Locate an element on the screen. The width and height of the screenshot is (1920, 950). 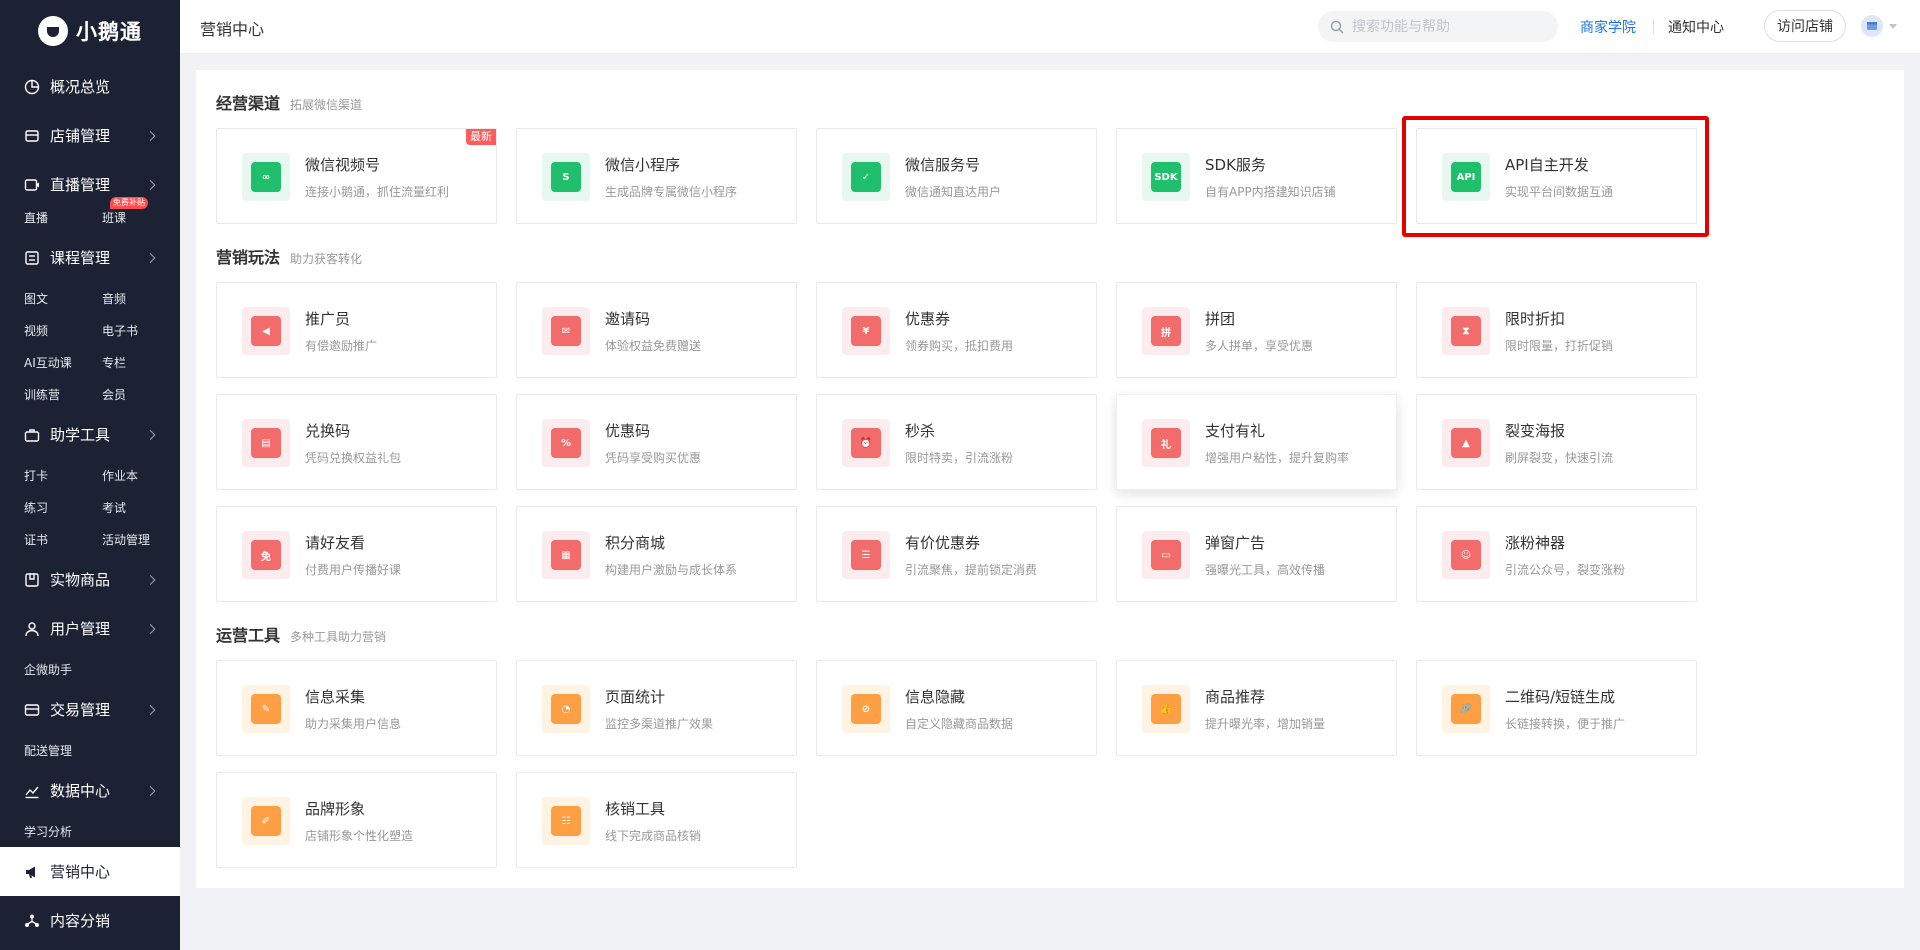
feature-card: API API自主开发 实现平台间数据互通 is located at coordinates (1556, 176).